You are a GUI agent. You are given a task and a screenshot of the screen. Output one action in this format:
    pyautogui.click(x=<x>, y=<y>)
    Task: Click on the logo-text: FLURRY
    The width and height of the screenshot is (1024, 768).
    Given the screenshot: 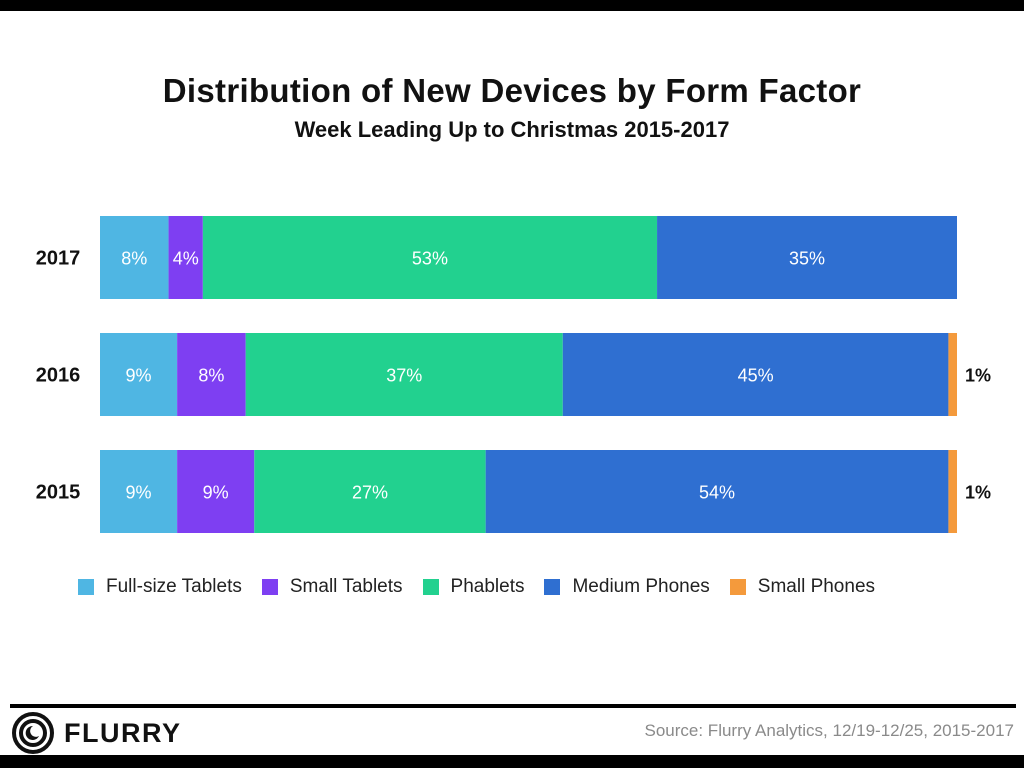 What is the action you would take?
    pyautogui.click(x=123, y=732)
    